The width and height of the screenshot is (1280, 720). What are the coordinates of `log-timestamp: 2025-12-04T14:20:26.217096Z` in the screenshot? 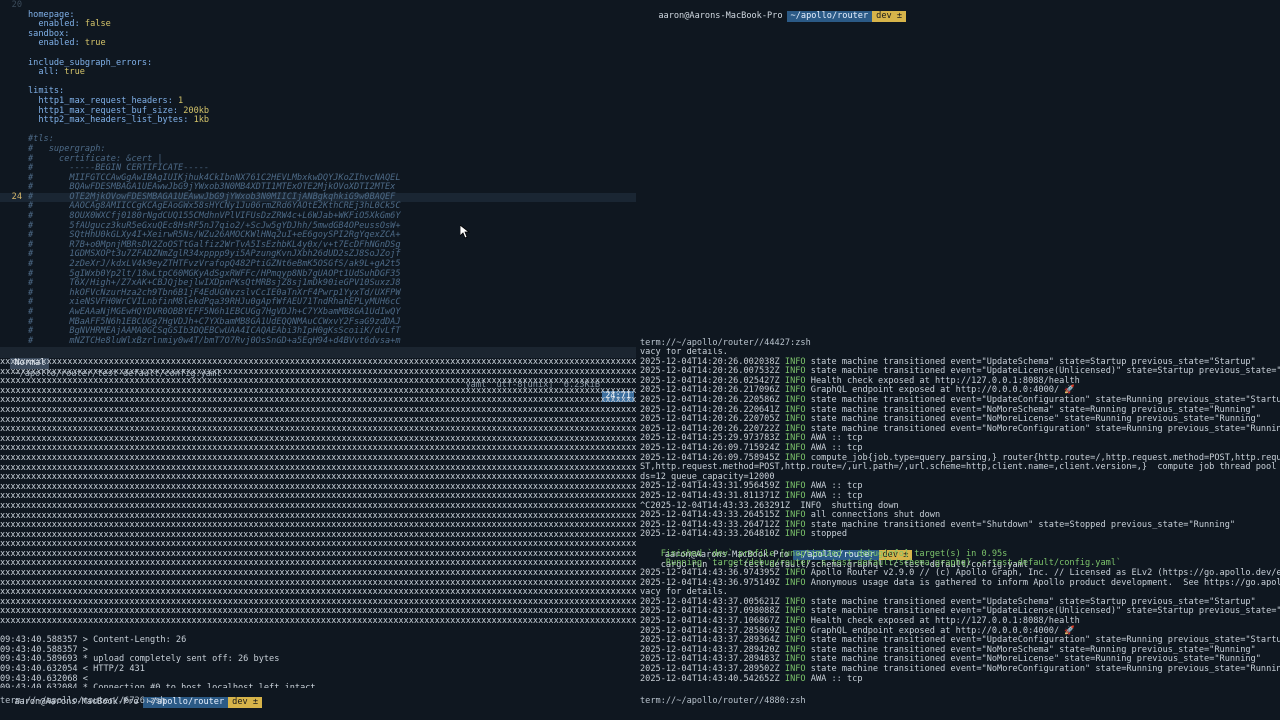 It's located at (710, 390).